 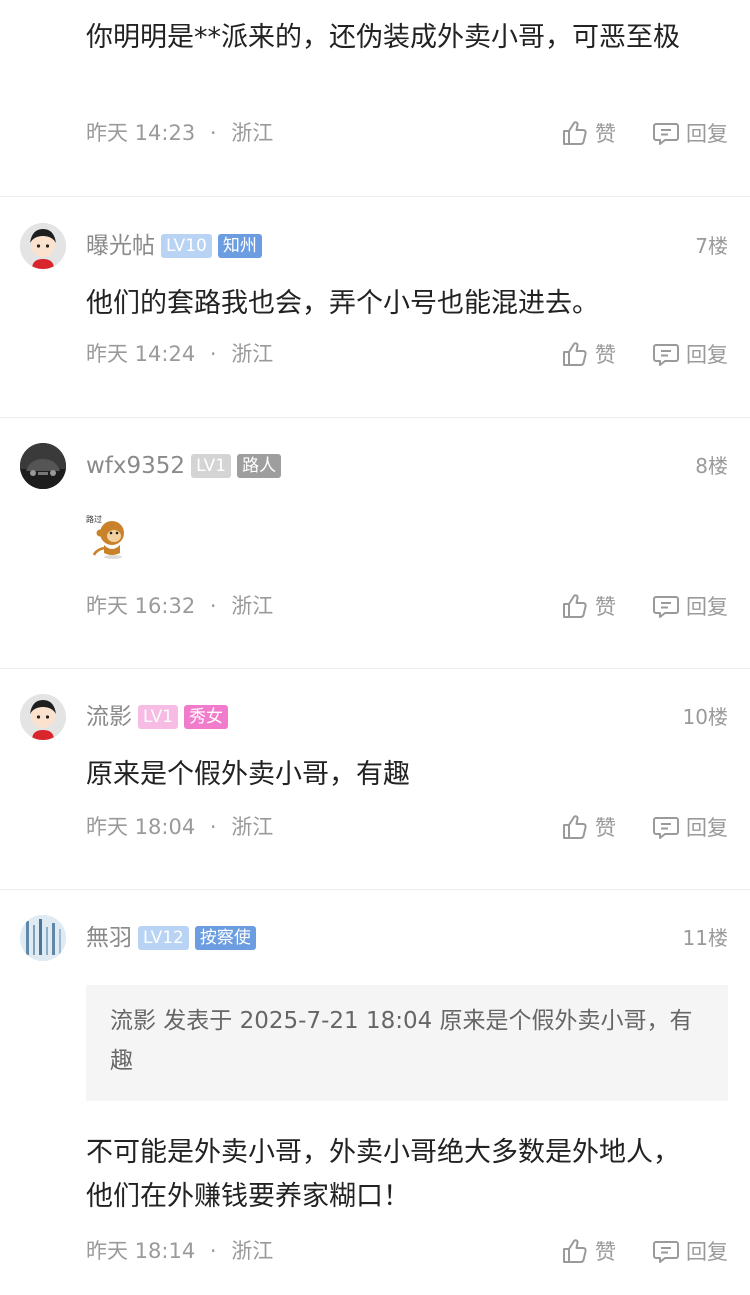 What do you see at coordinates (186, 246) in the screenshot?
I see `level-badge: LV10` at bounding box center [186, 246].